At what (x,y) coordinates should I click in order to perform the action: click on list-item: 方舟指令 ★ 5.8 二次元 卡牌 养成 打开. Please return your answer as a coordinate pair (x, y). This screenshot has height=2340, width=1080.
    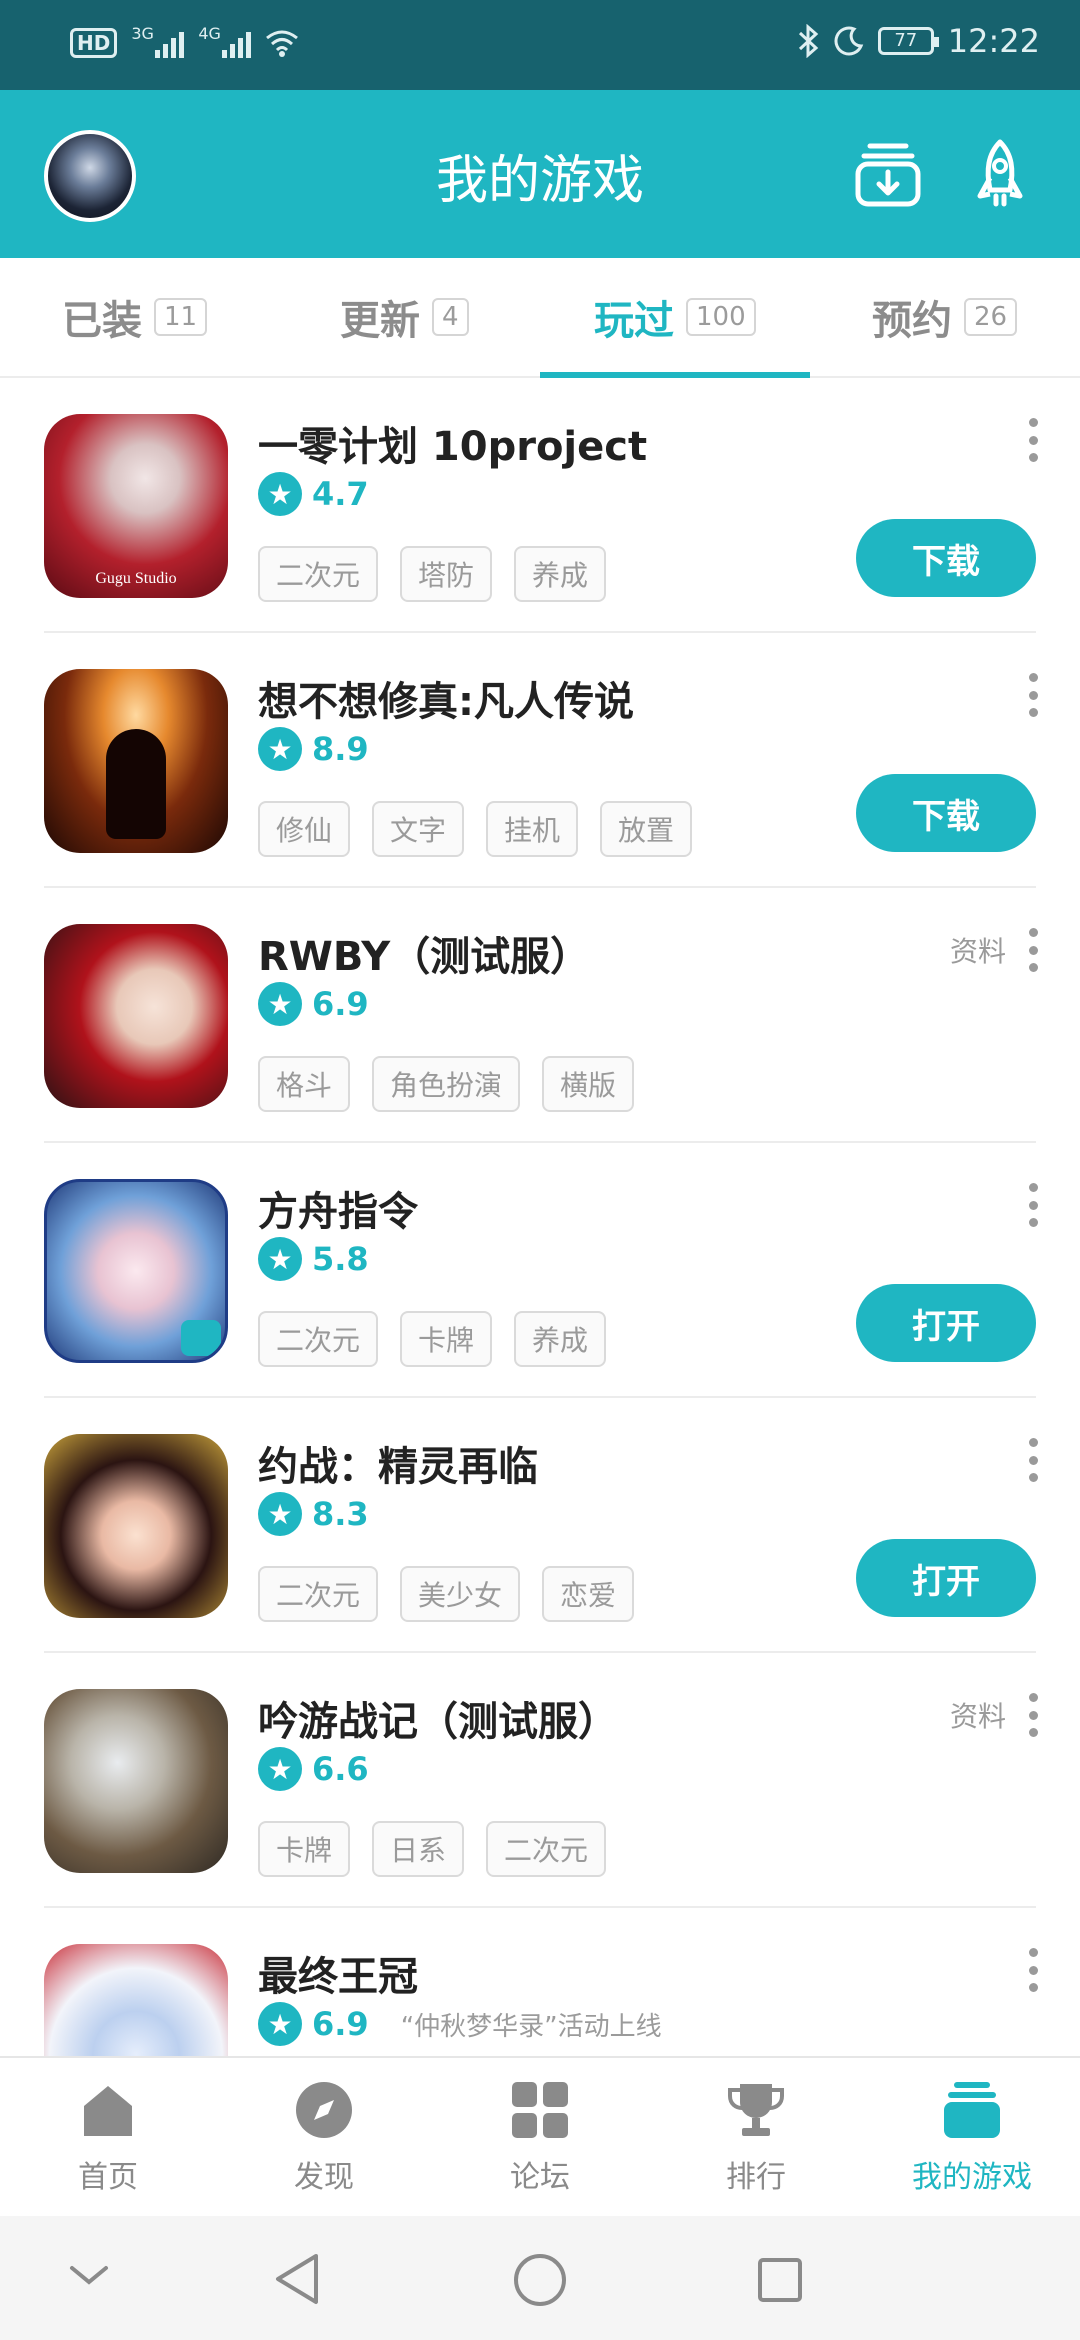
    Looking at the image, I should click on (540, 1270).